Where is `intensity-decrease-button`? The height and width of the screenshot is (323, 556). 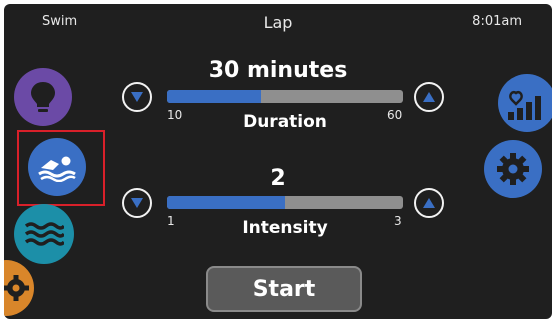 intensity-decrease-button is located at coordinates (137, 203).